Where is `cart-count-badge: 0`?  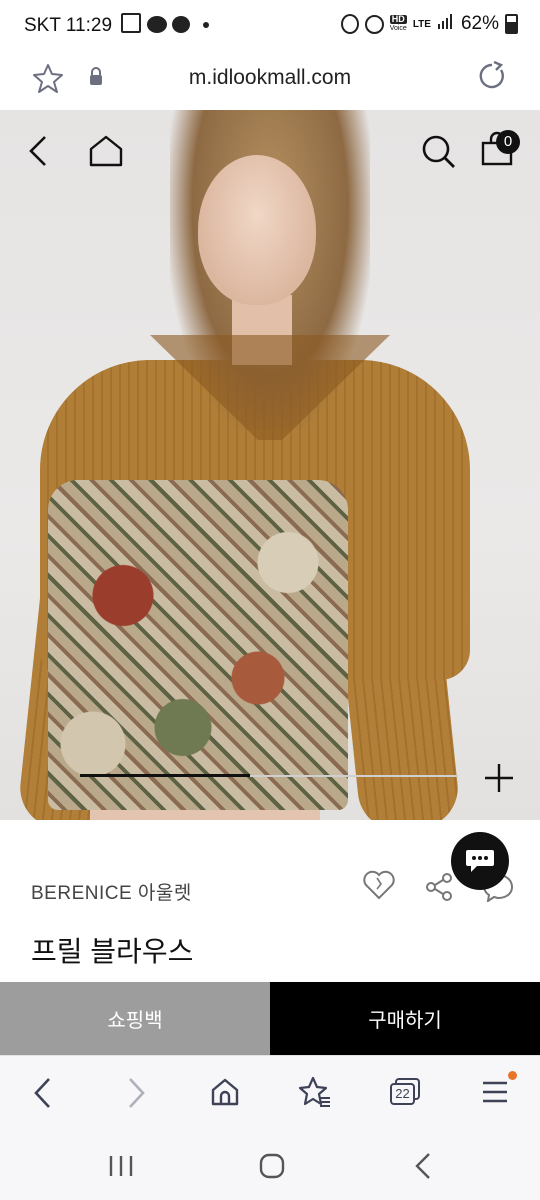
cart-count-badge: 0 is located at coordinates (508, 142).